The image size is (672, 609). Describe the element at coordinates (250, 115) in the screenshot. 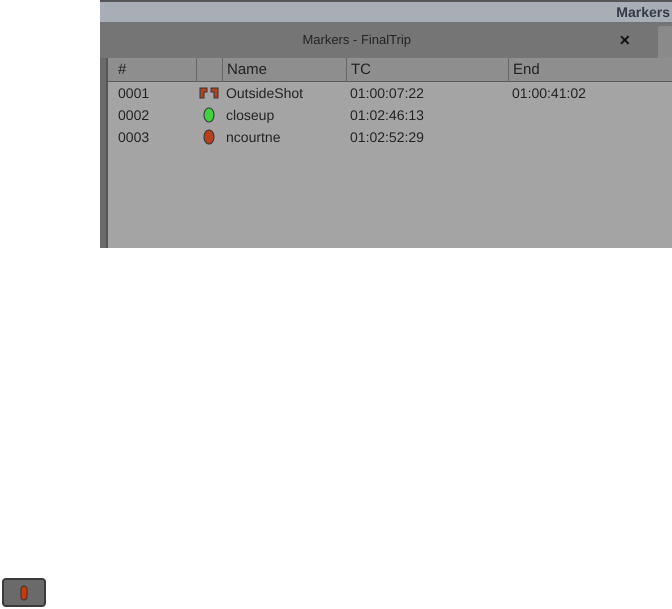

I see `marker-name: closeup` at that location.